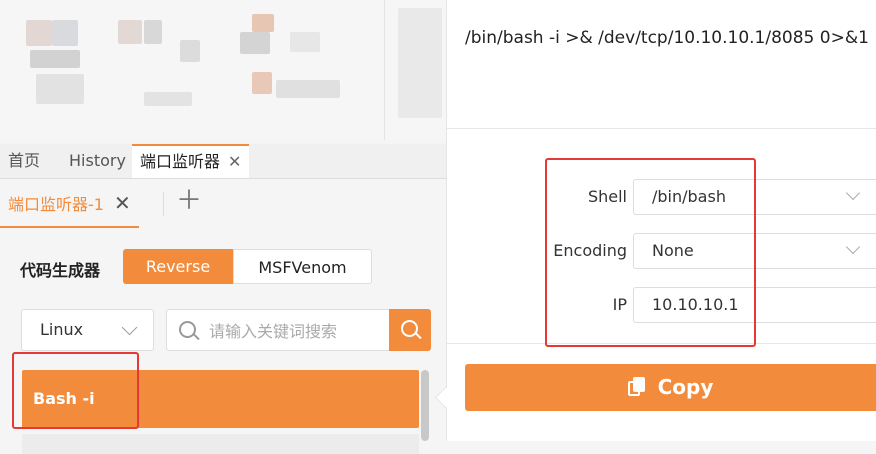 The height and width of the screenshot is (454, 876). I want to click on list-item, so click(220, 444).